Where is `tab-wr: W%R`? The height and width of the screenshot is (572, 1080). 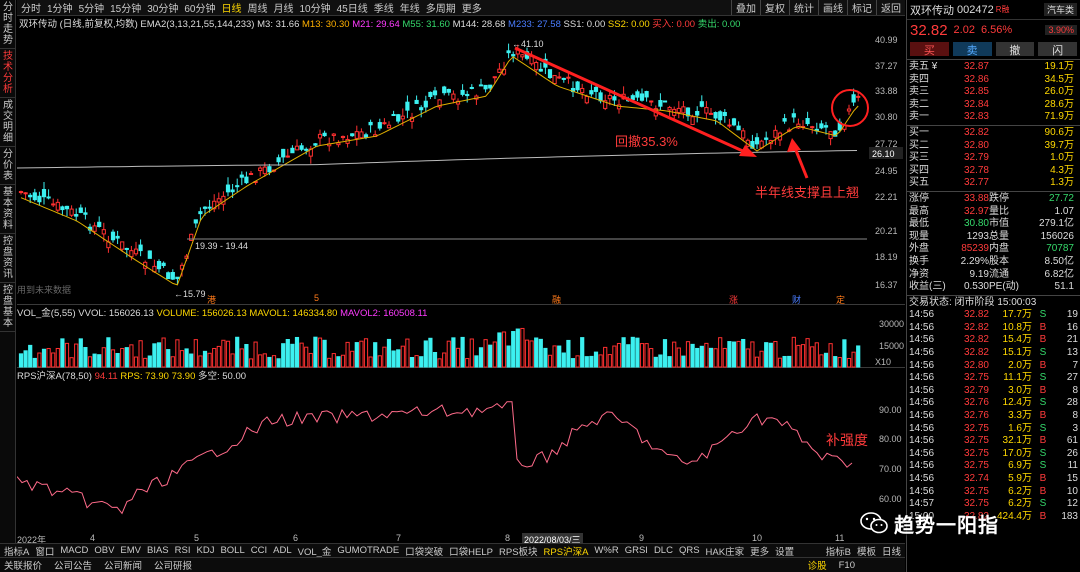
tab-wr: W%R is located at coordinates (606, 550).